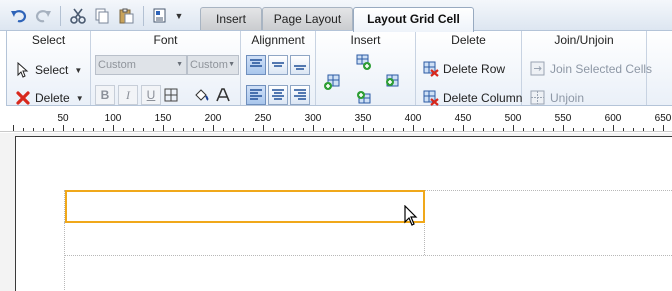 The image size is (672, 291). I want to click on ruler-label: 200, so click(213, 118).